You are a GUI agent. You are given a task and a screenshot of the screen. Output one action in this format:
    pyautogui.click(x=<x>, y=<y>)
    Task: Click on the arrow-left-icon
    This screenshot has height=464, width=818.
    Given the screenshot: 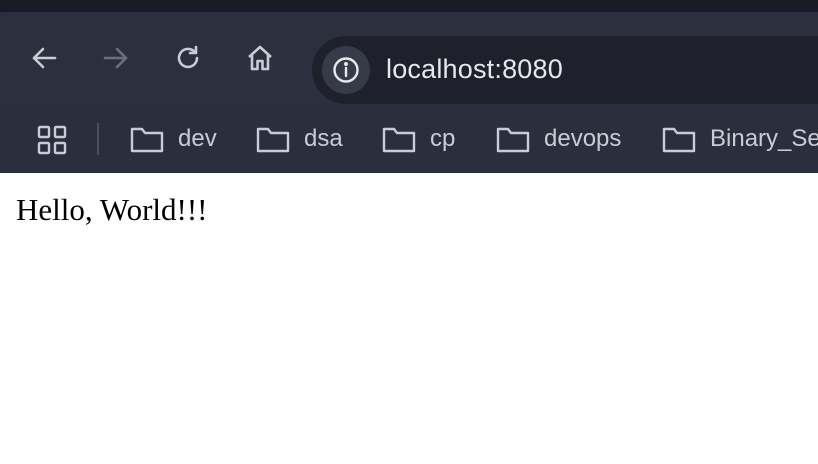 What is the action you would take?
    pyautogui.click(x=44, y=58)
    